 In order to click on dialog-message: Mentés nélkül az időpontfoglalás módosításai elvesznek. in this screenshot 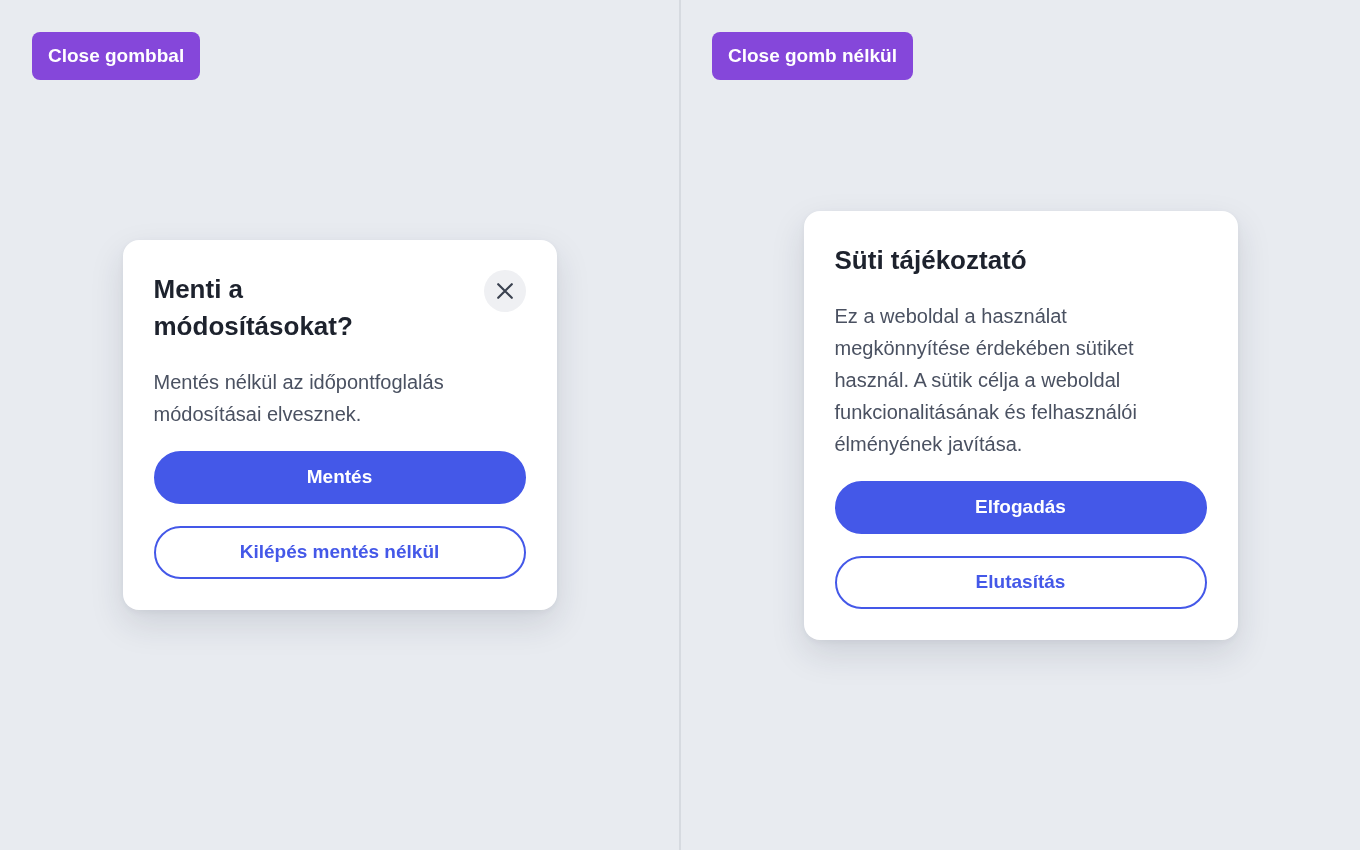, I will do `click(299, 398)`.